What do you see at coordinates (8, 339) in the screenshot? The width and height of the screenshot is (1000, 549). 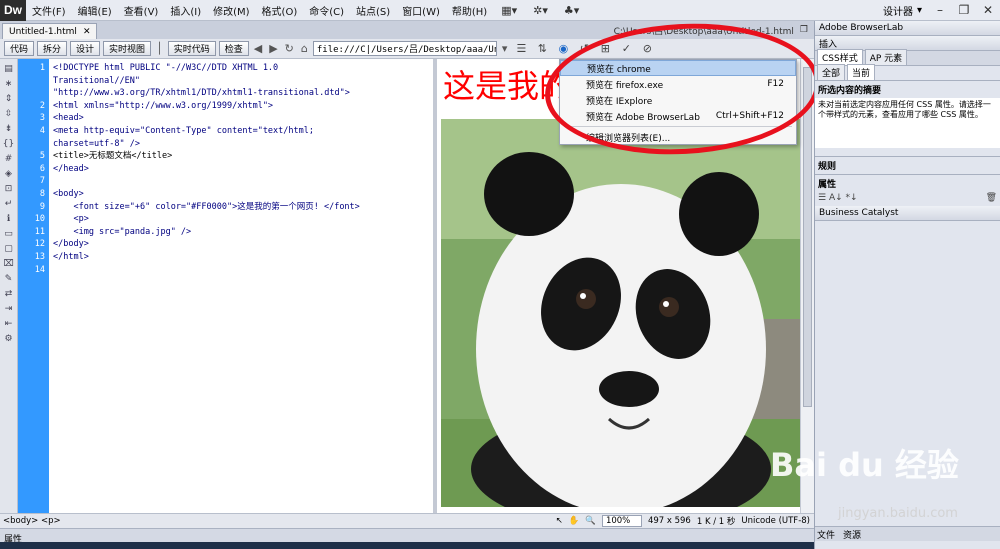 I see `format-source-icon: ⚙` at bounding box center [8, 339].